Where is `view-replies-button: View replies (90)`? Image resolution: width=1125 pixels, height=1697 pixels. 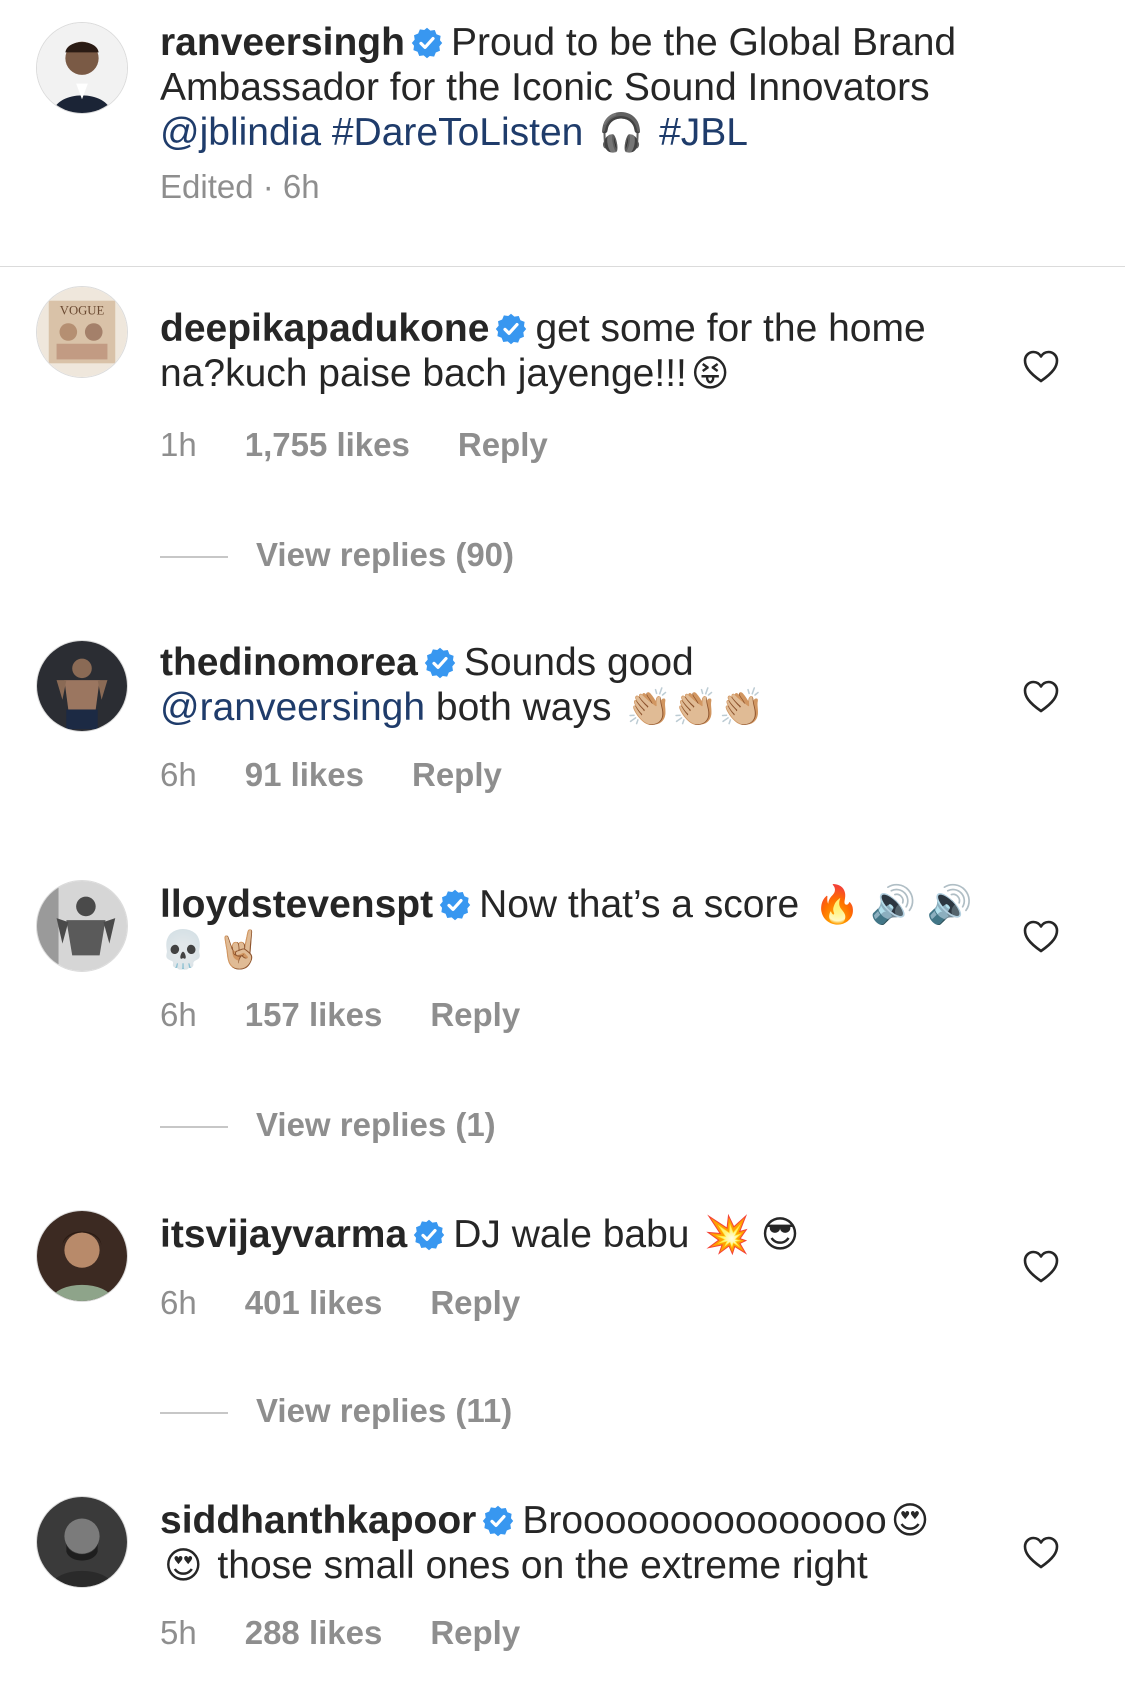
view-replies-button: View replies (90) is located at coordinates (337, 555).